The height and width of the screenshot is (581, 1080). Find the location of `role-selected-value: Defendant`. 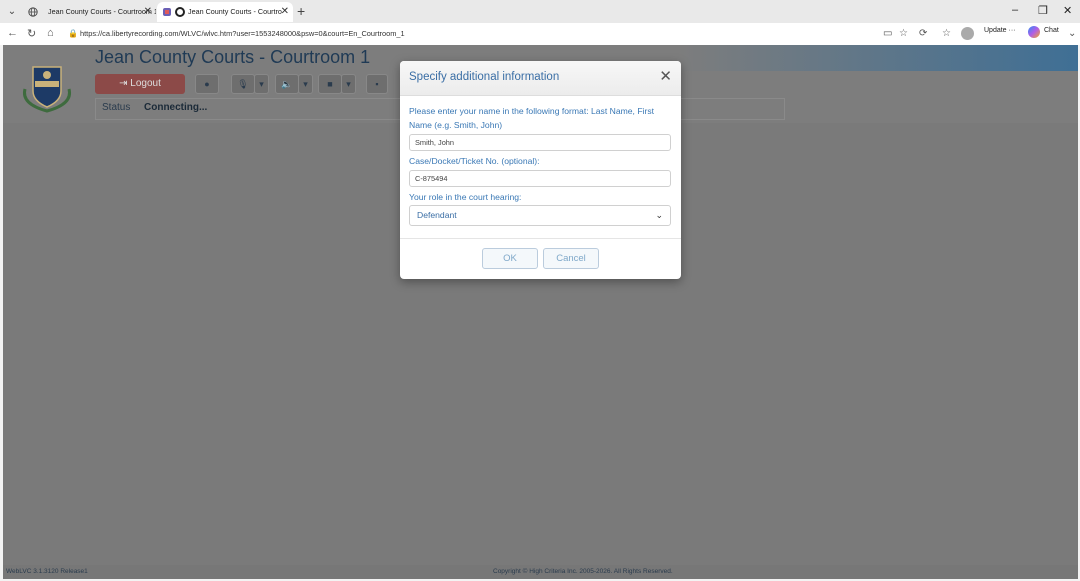

role-selected-value: Defendant is located at coordinates (437, 215).